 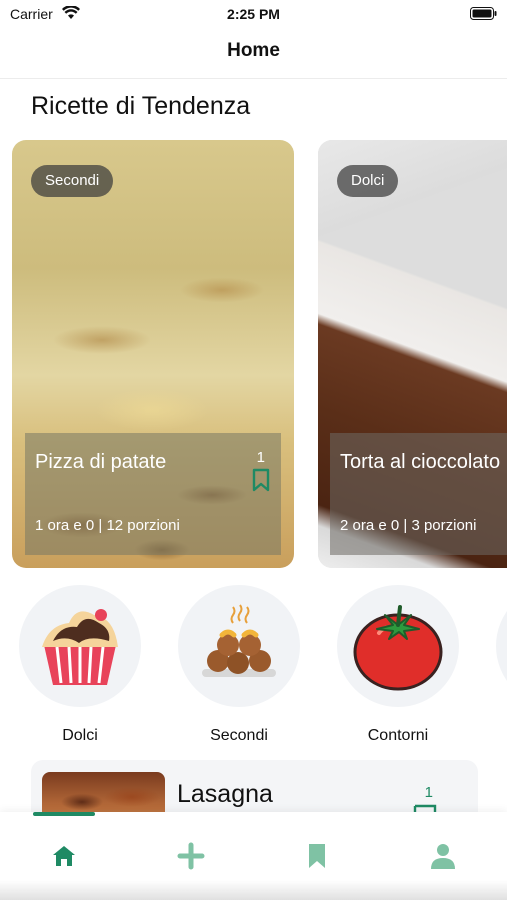 I want to click on card-title: Torta al cioccolato, so click(x=420, y=462).